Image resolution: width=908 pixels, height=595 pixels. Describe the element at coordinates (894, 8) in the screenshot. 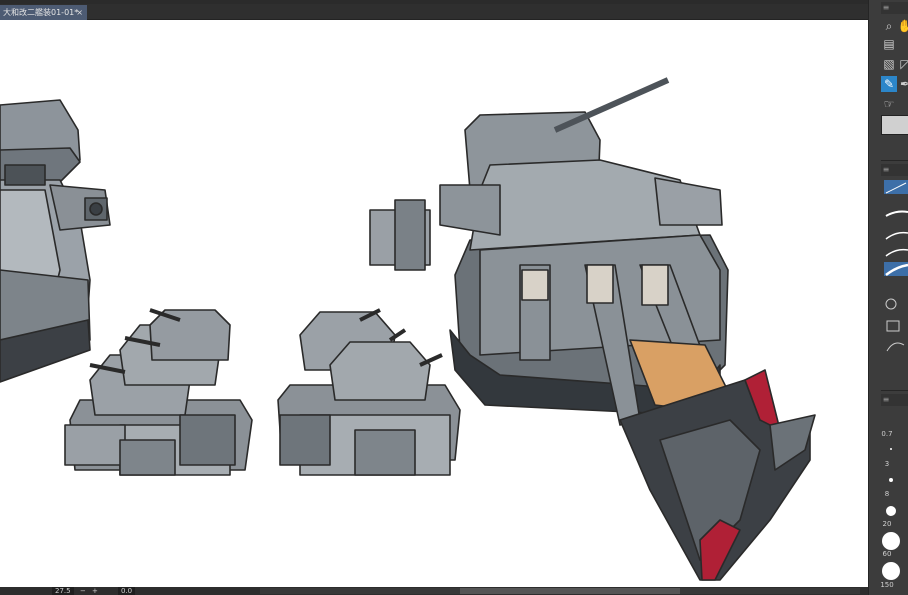

I see `tool-panel-header: ≡` at that location.